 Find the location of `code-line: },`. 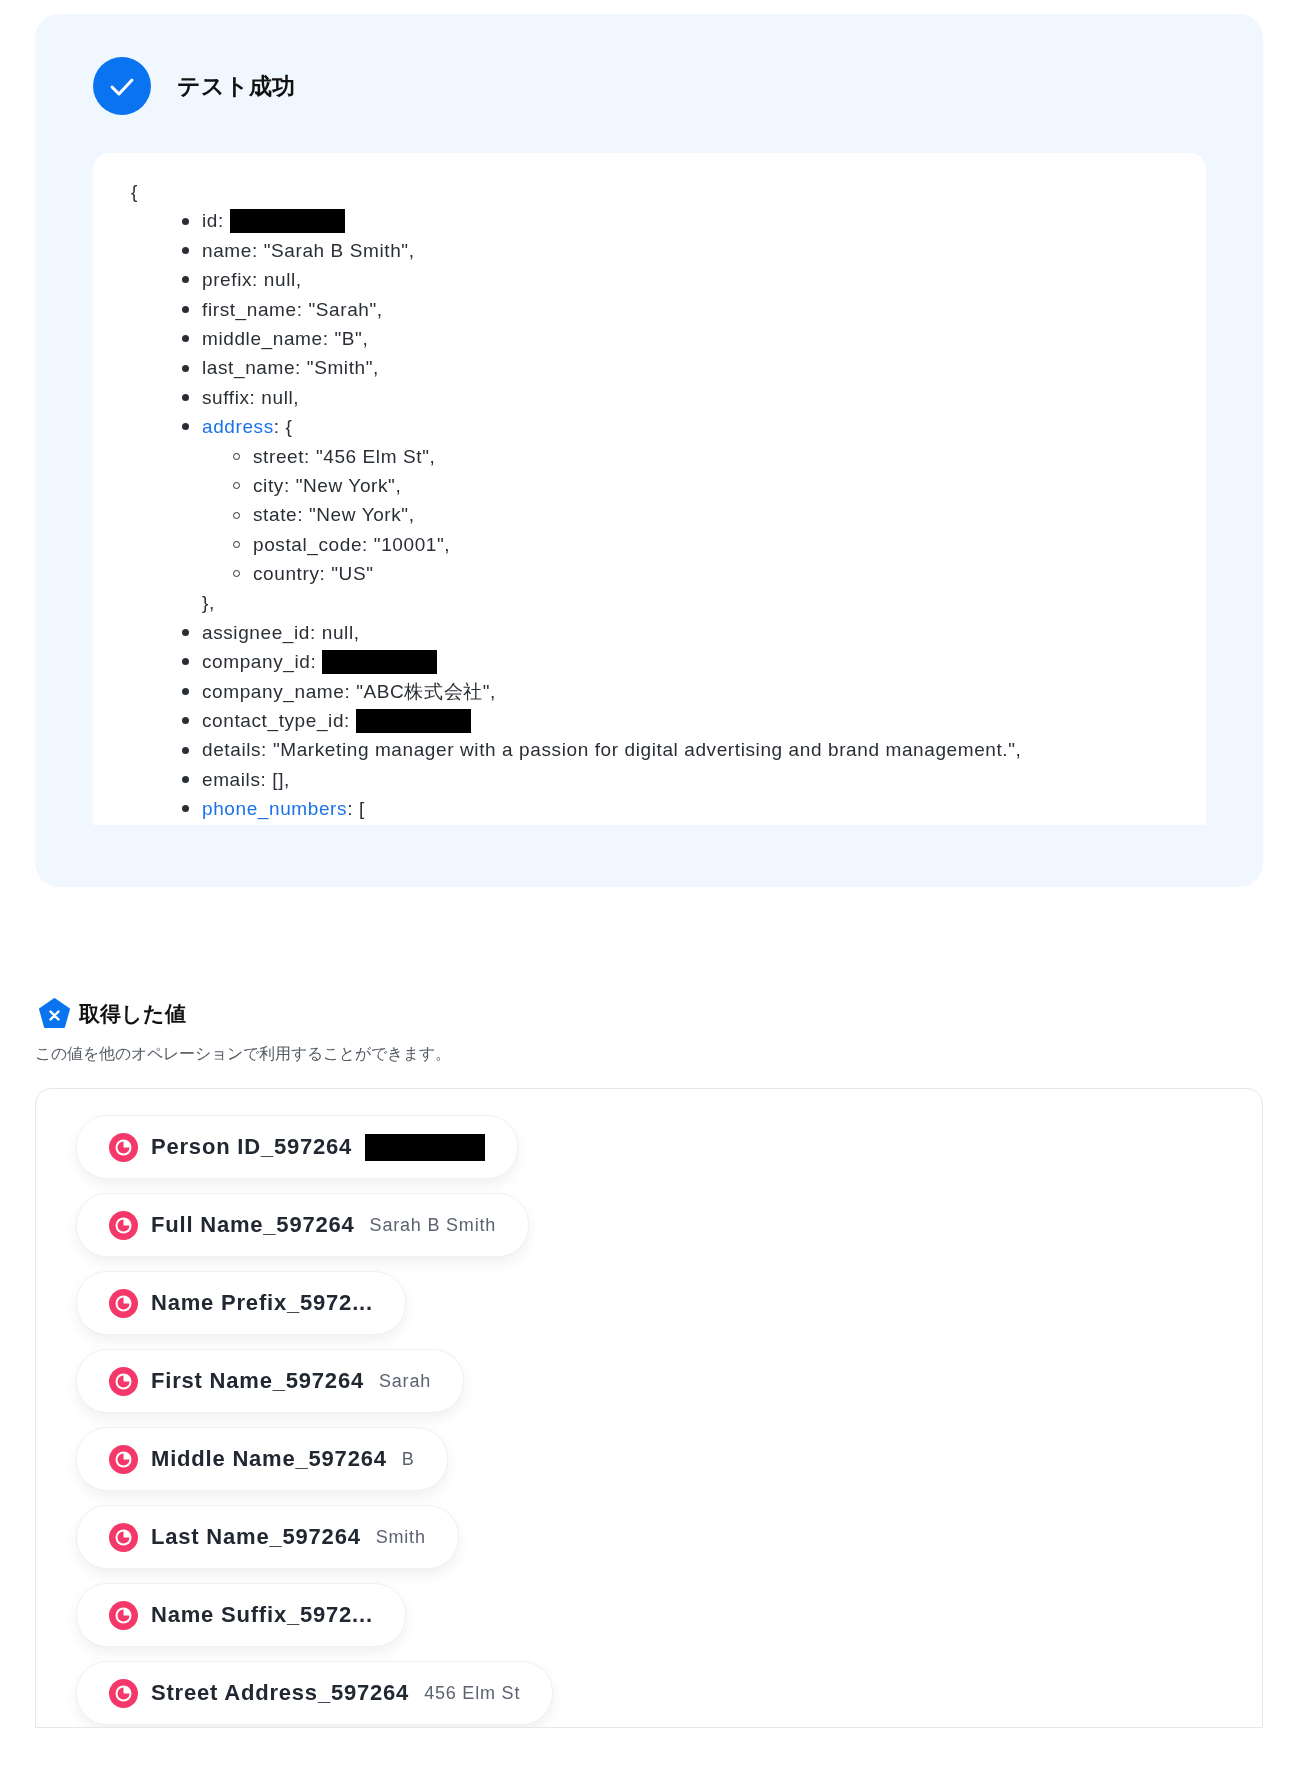

code-line: }, is located at coordinates (208, 603).